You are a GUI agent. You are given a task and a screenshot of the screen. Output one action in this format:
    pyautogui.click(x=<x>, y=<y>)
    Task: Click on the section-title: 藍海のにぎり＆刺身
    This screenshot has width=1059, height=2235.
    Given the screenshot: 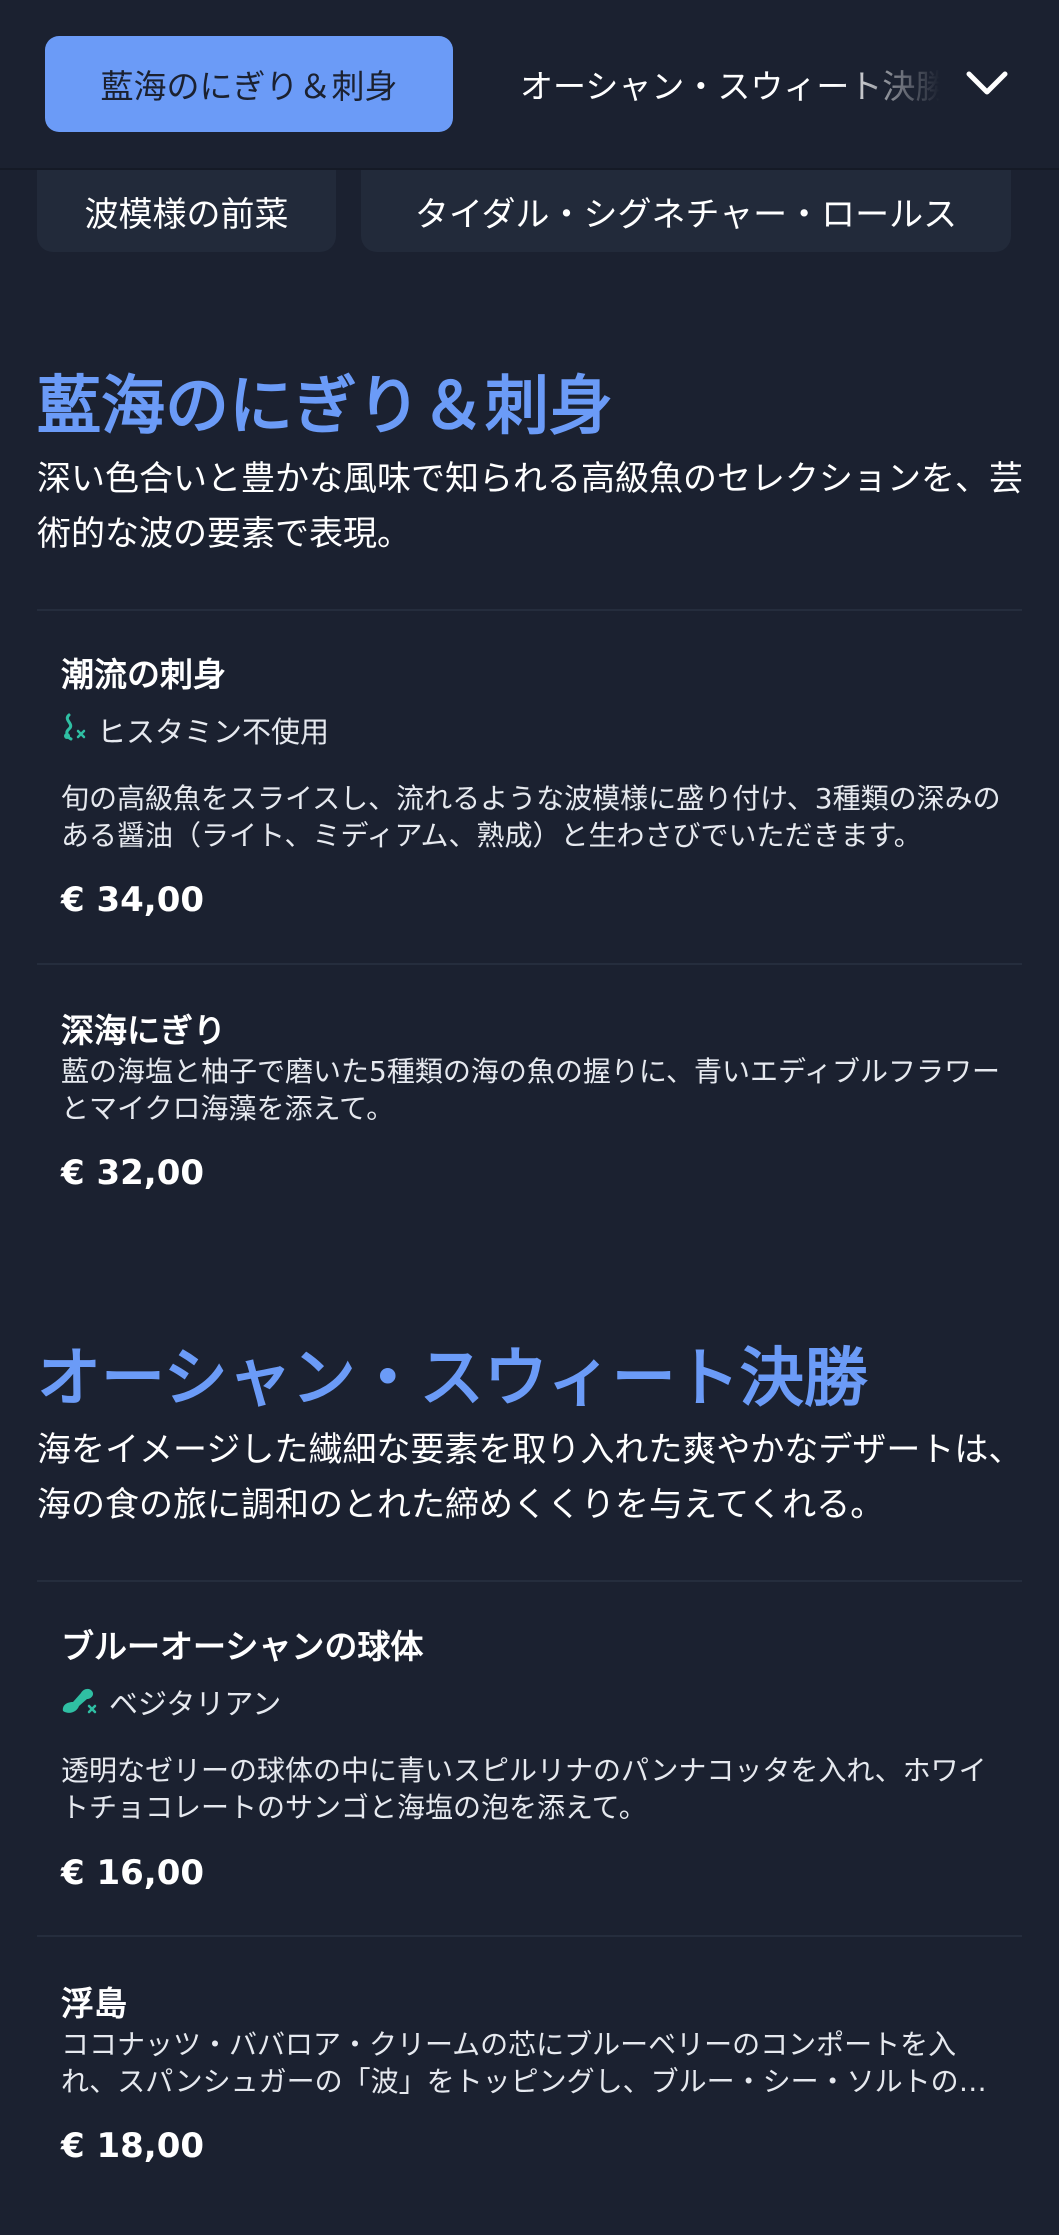 What is the action you would take?
    pyautogui.click(x=325, y=407)
    